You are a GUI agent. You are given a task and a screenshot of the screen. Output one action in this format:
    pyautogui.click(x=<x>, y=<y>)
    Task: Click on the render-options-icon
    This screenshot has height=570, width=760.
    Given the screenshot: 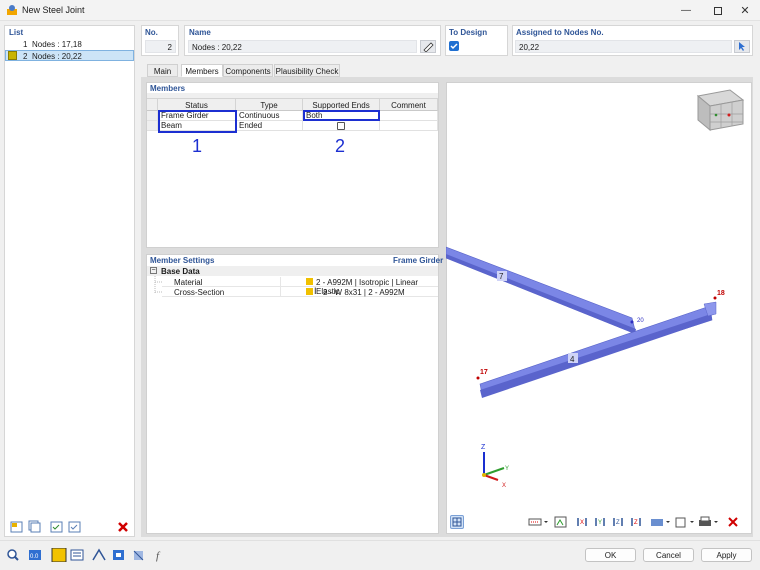 What is the action you would take?
    pyautogui.click(x=560, y=522)
    